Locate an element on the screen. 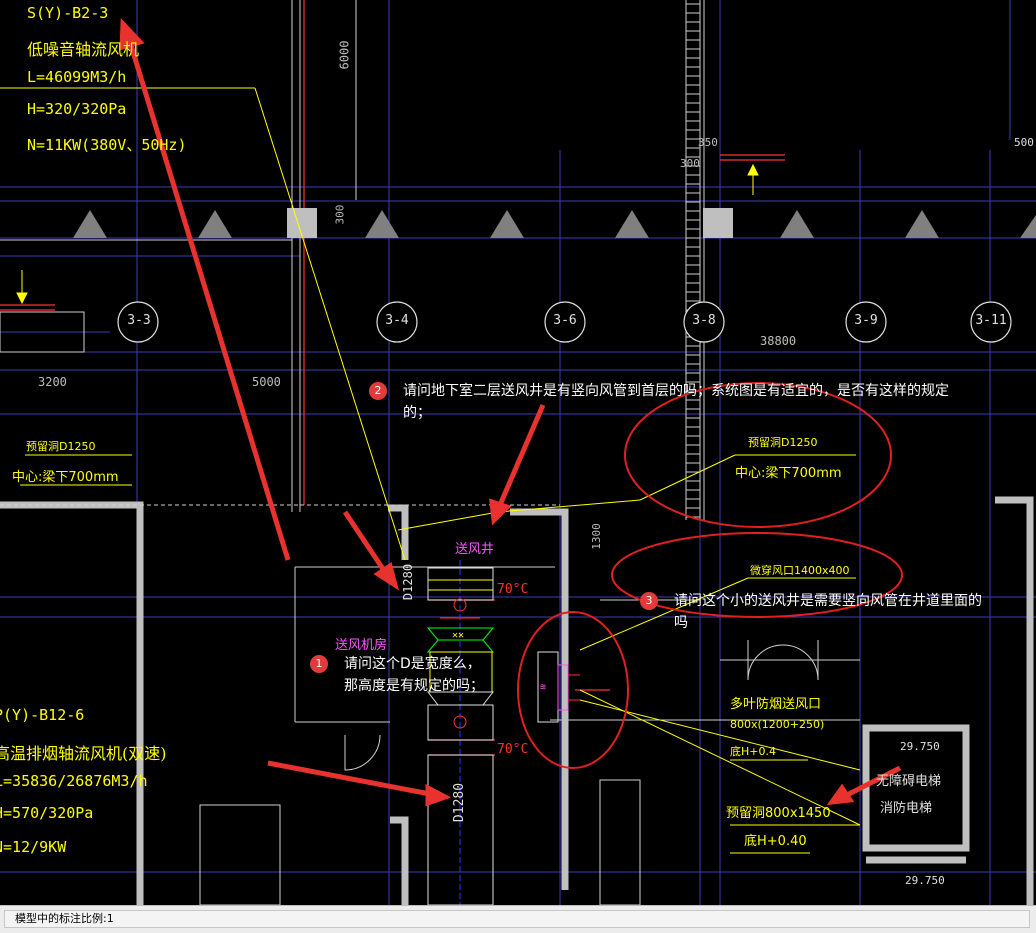 The width and height of the screenshot is (1036, 933). small-shaft-equipment: ≋ is located at coordinates (558, 687).